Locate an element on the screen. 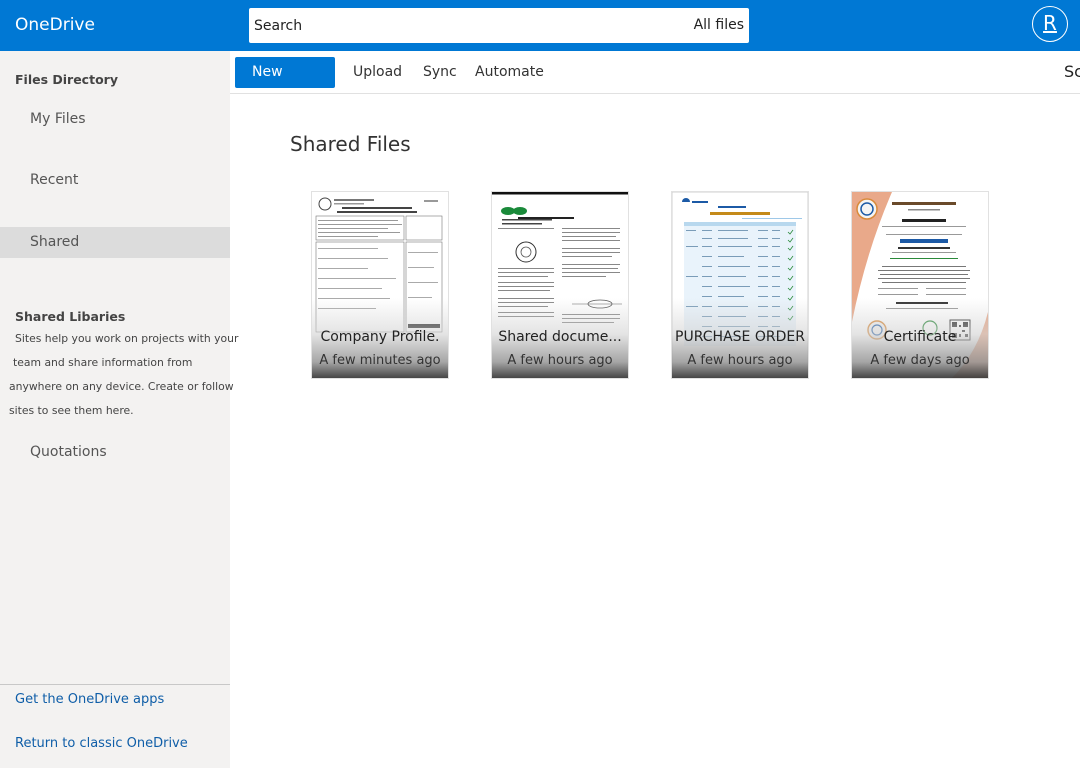 Image resolution: width=1080 pixels, height=768 pixels. sync-button: Sync is located at coordinates (440, 72).